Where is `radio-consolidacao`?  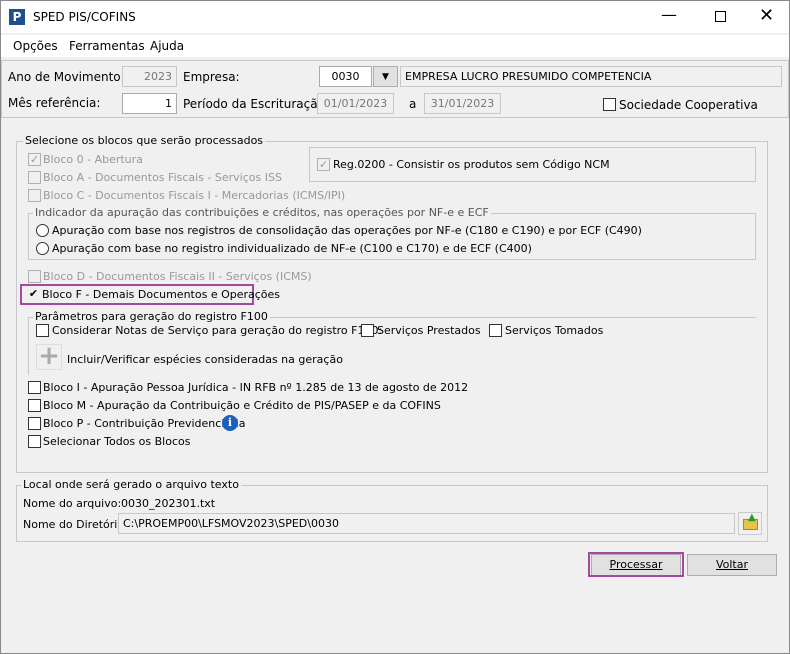 radio-consolidacao is located at coordinates (42, 230).